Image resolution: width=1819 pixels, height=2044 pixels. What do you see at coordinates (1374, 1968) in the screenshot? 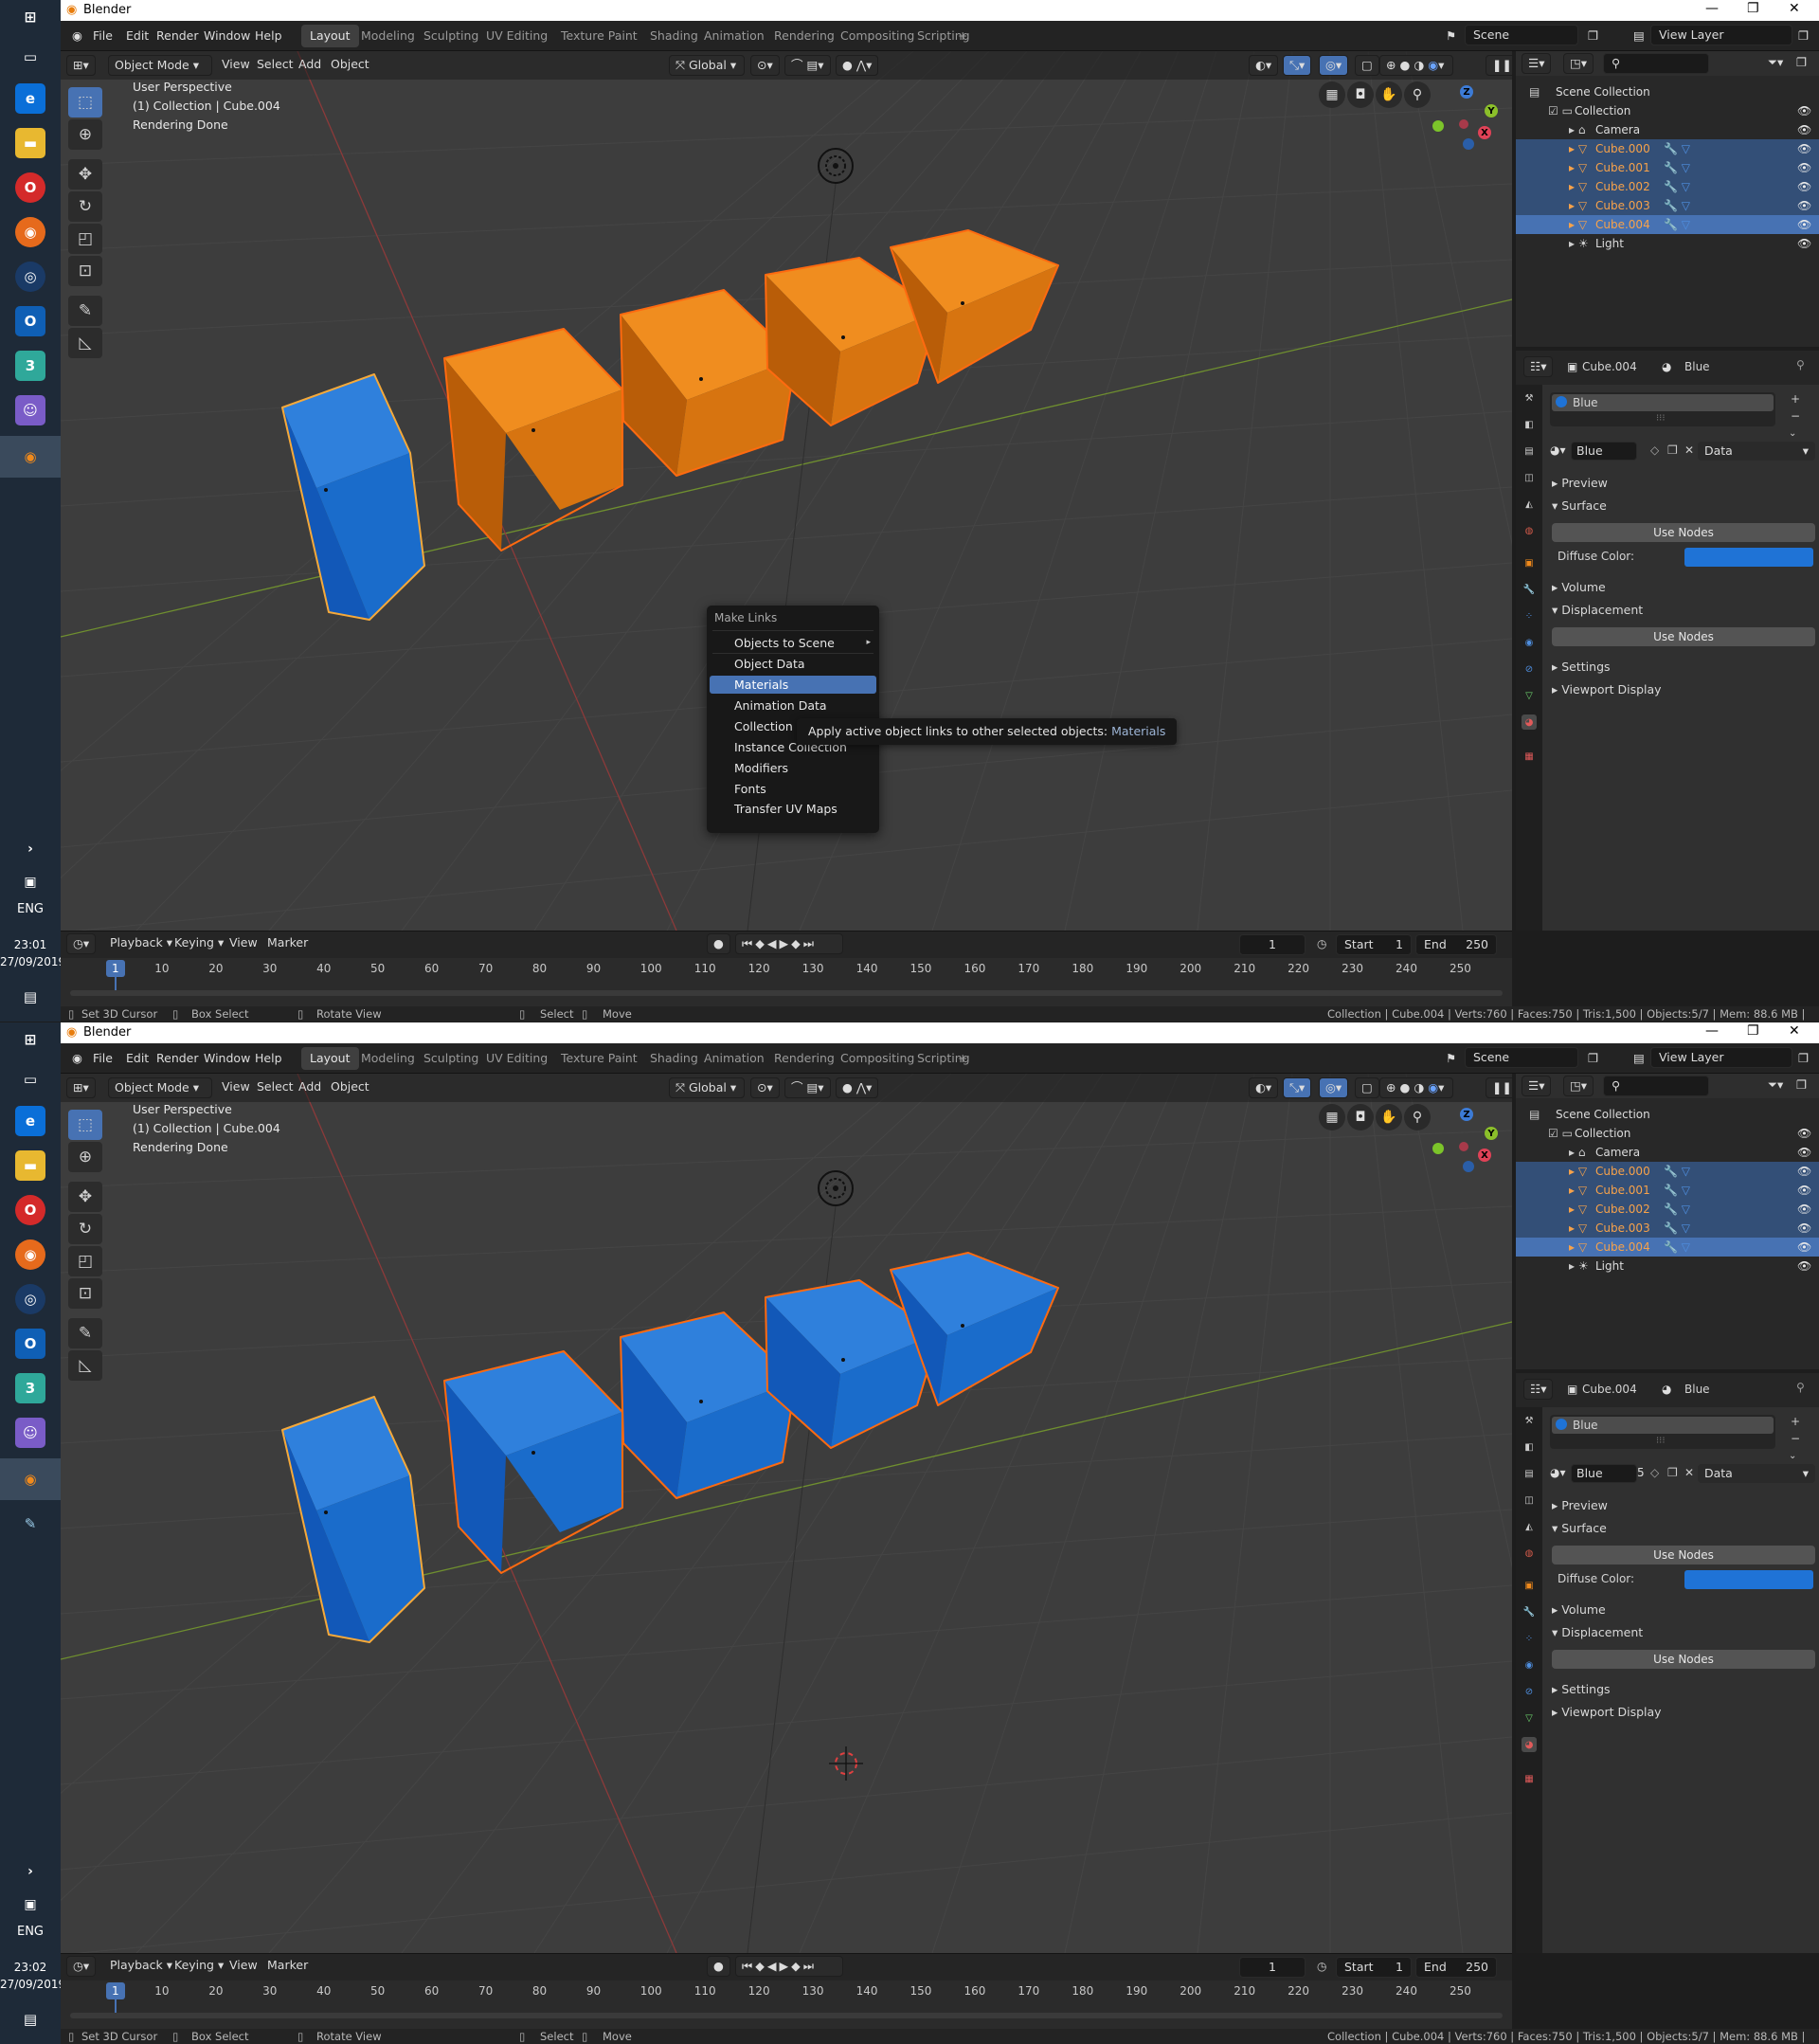
I see `start-frame-field: Start 1` at bounding box center [1374, 1968].